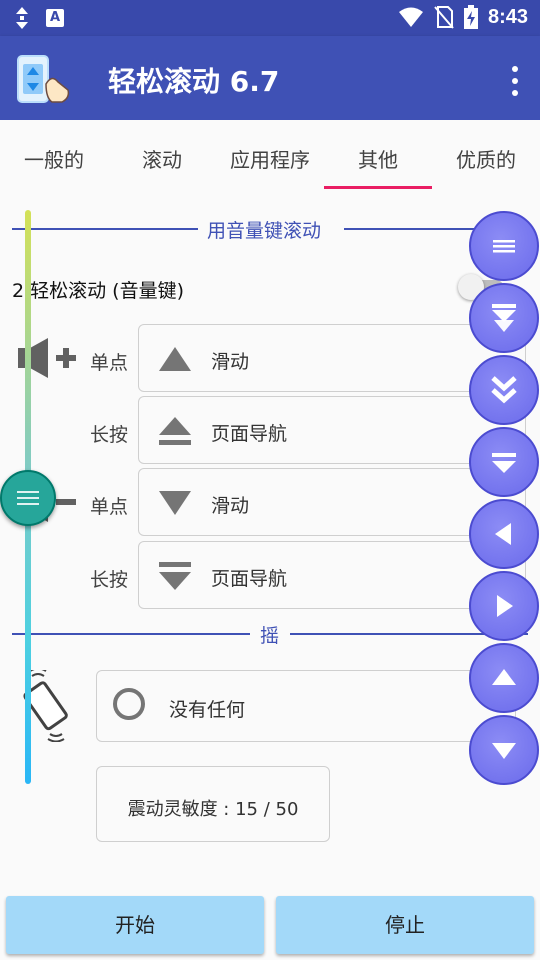 Image resolution: width=540 pixels, height=960 pixels. I want to click on vol-down-single-action: 滑动, so click(332, 502).